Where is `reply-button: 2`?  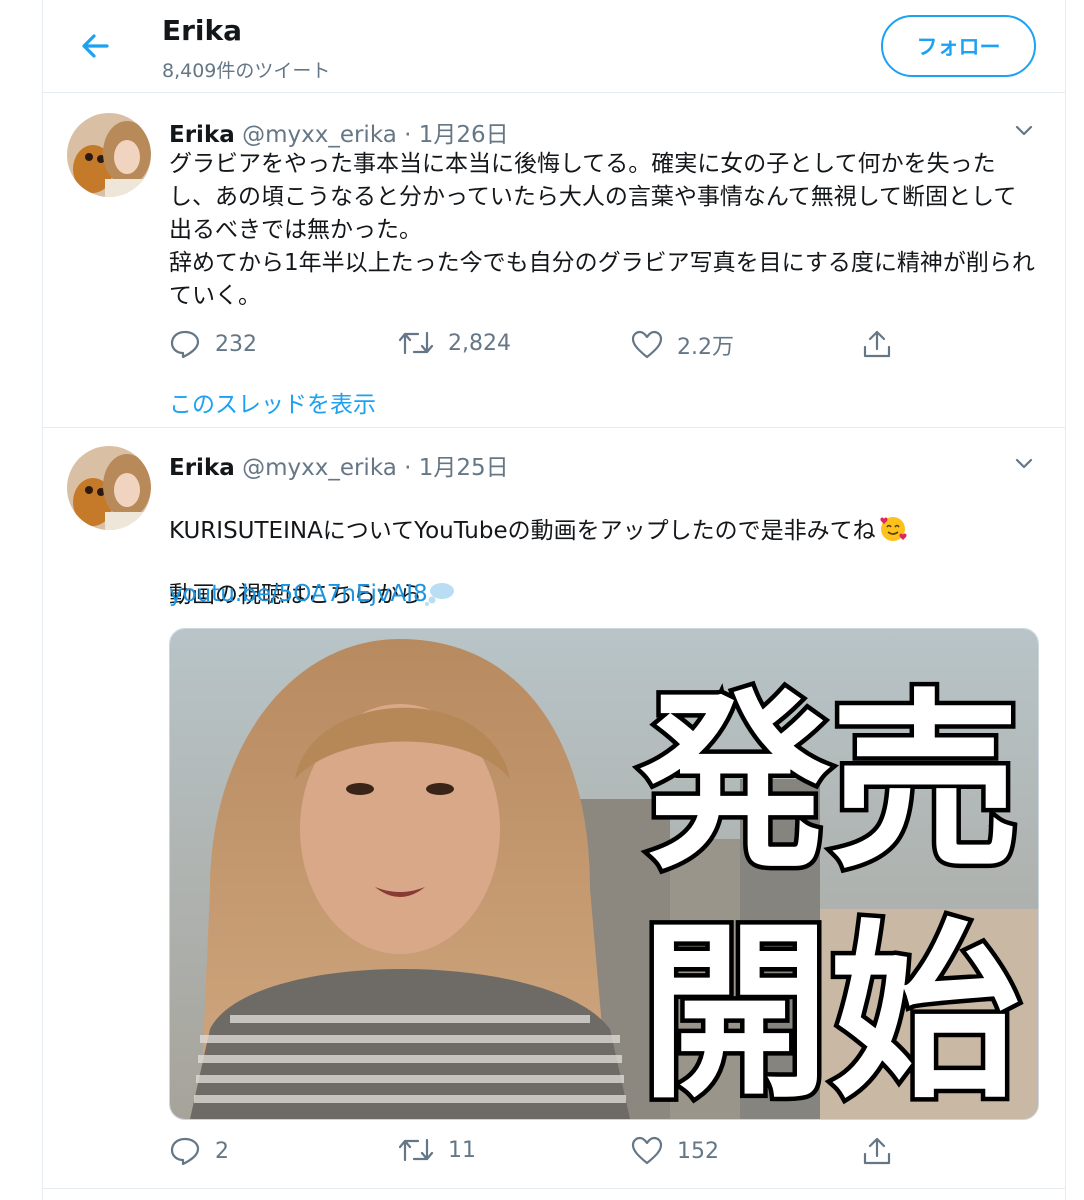
reply-button: 2 is located at coordinates (199, 1151).